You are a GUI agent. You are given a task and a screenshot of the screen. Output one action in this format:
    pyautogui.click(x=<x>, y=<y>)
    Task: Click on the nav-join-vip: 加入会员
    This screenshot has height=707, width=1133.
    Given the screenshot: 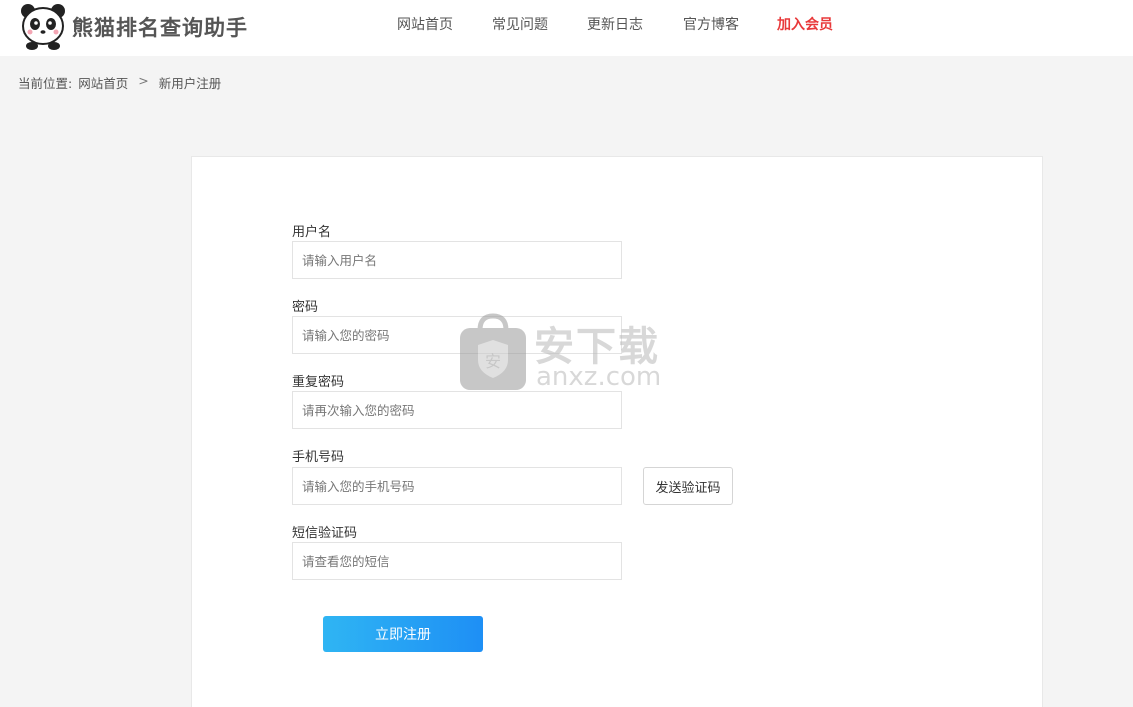 What is the action you would take?
    pyautogui.click(x=805, y=24)
    